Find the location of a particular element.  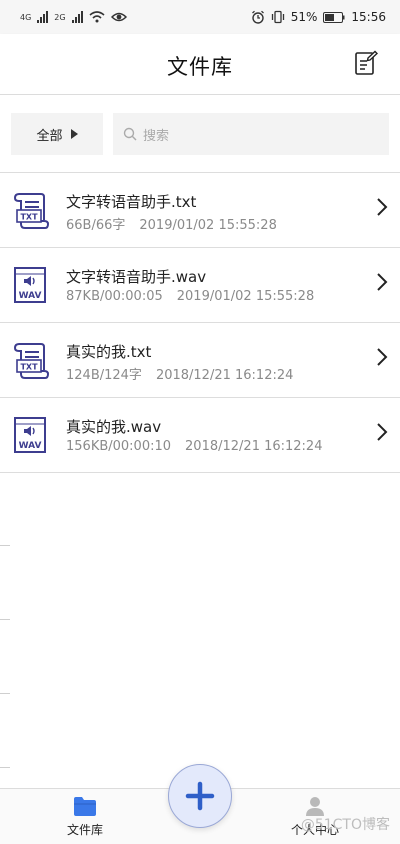

status-left: 4G 2G is located at coordinates (73, 17).